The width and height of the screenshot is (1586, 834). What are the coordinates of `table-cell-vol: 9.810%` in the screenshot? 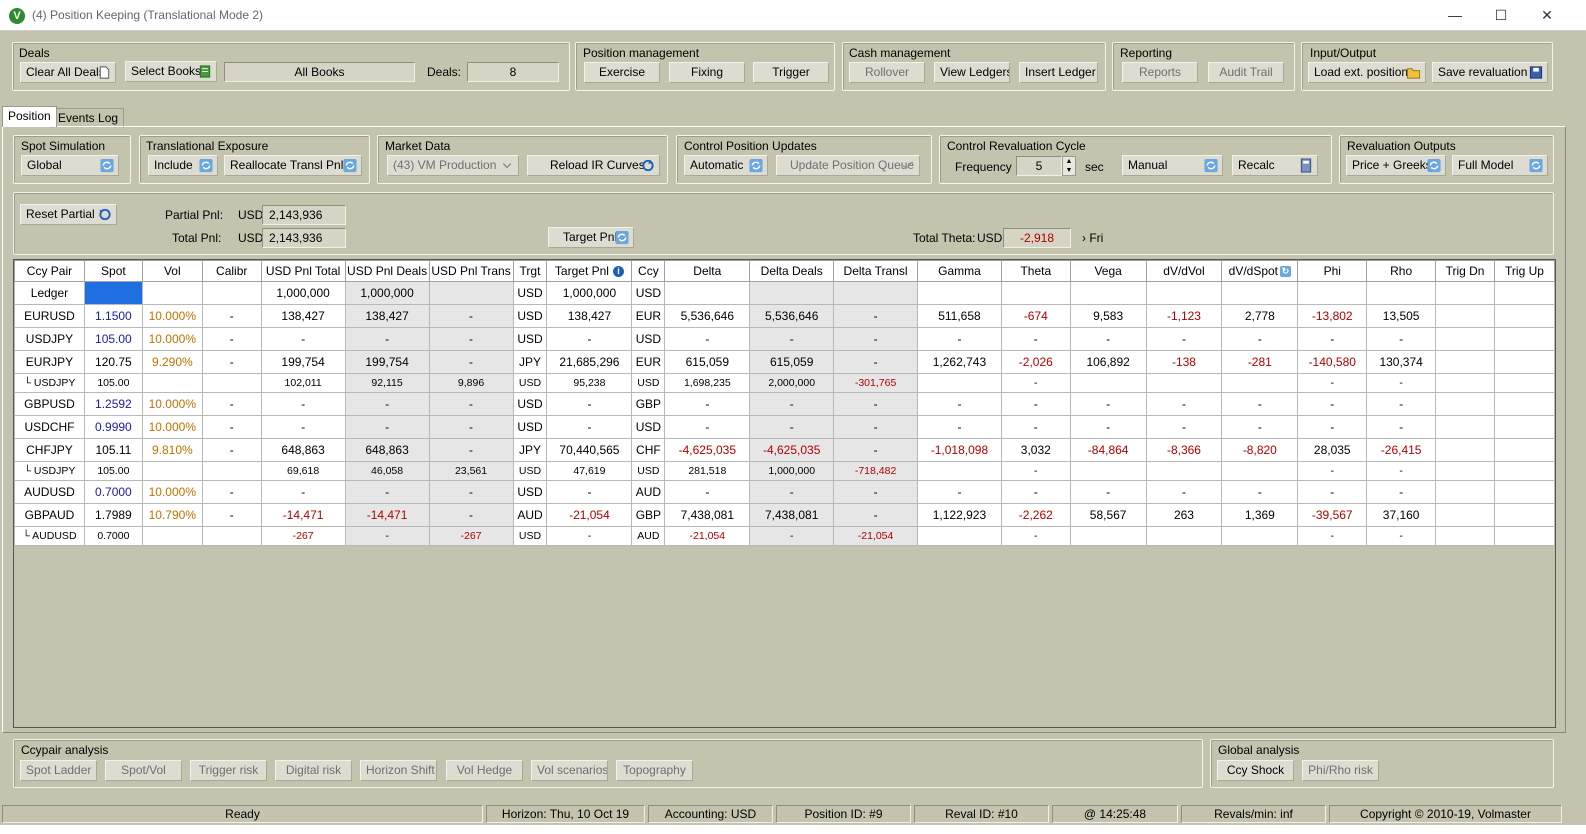 It's located at (172, 450).